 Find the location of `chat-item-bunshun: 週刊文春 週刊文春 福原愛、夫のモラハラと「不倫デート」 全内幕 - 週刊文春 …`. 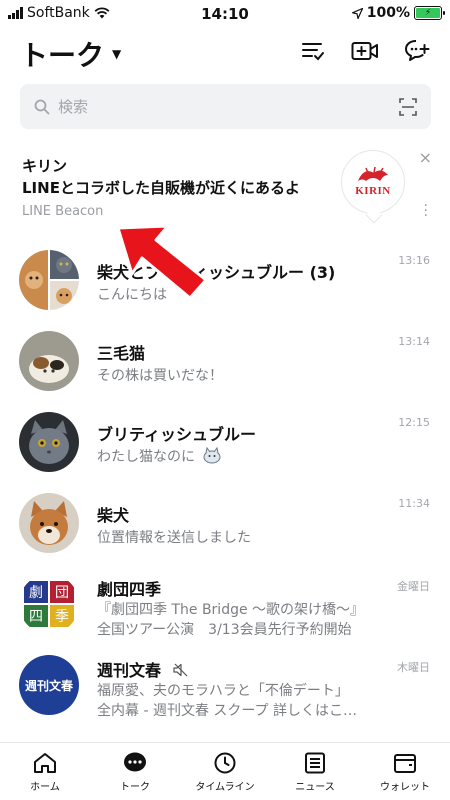

chat-item-bunshun: 週刊文春 週刊文春 福原愛、夫のモラハラと「不倫デート」 全内幕 - 週刊文春 … is located at coordinates (225, 685).